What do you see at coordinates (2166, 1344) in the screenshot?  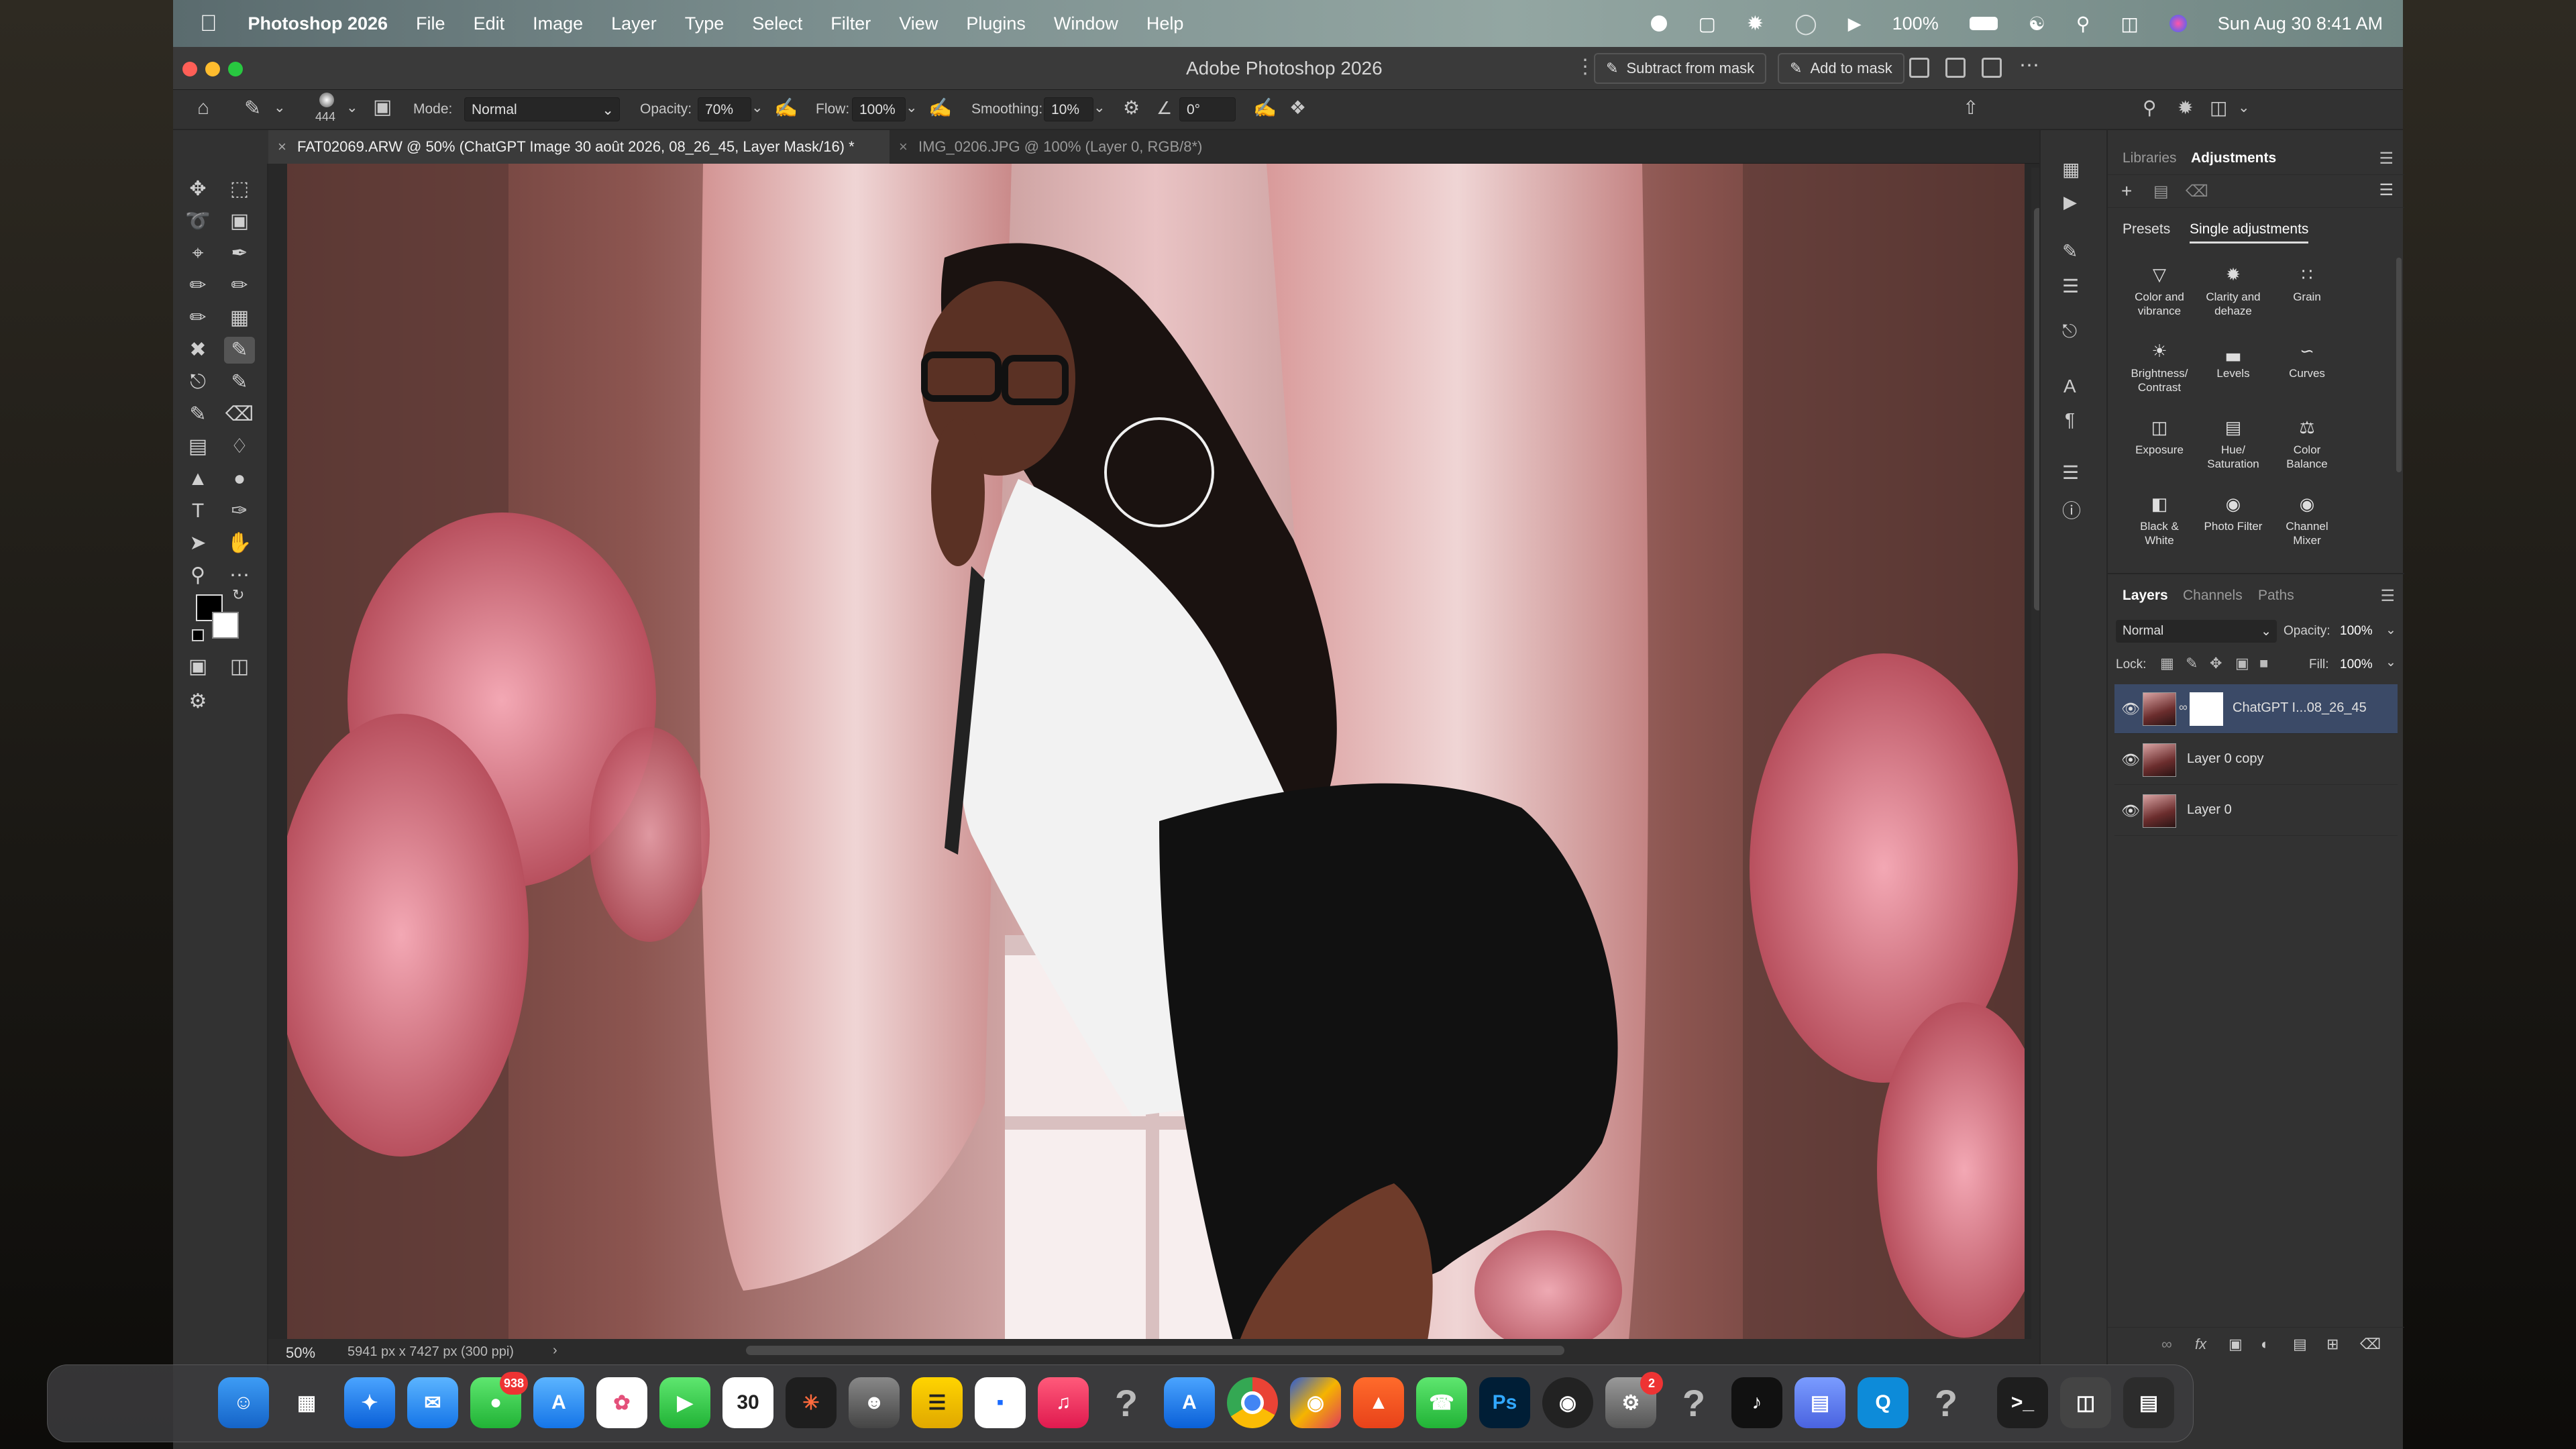 I see `link-layers-icon: ∞` at bounding box center [2166, 1344].